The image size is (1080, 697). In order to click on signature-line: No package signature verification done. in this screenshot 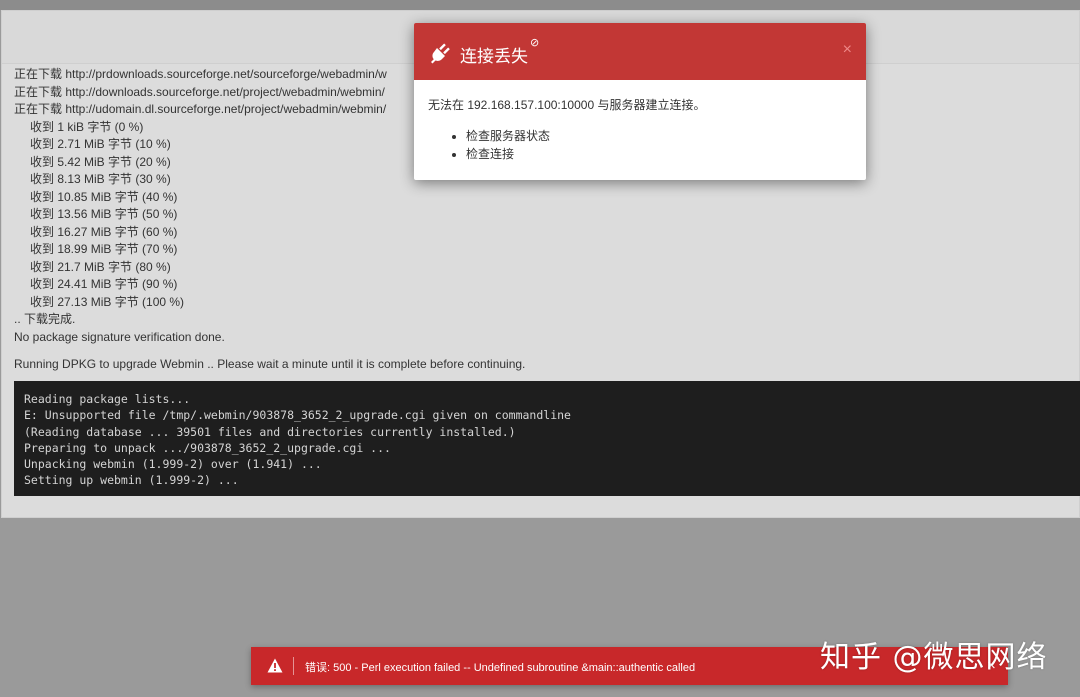, I will do `click(119, 336)`.